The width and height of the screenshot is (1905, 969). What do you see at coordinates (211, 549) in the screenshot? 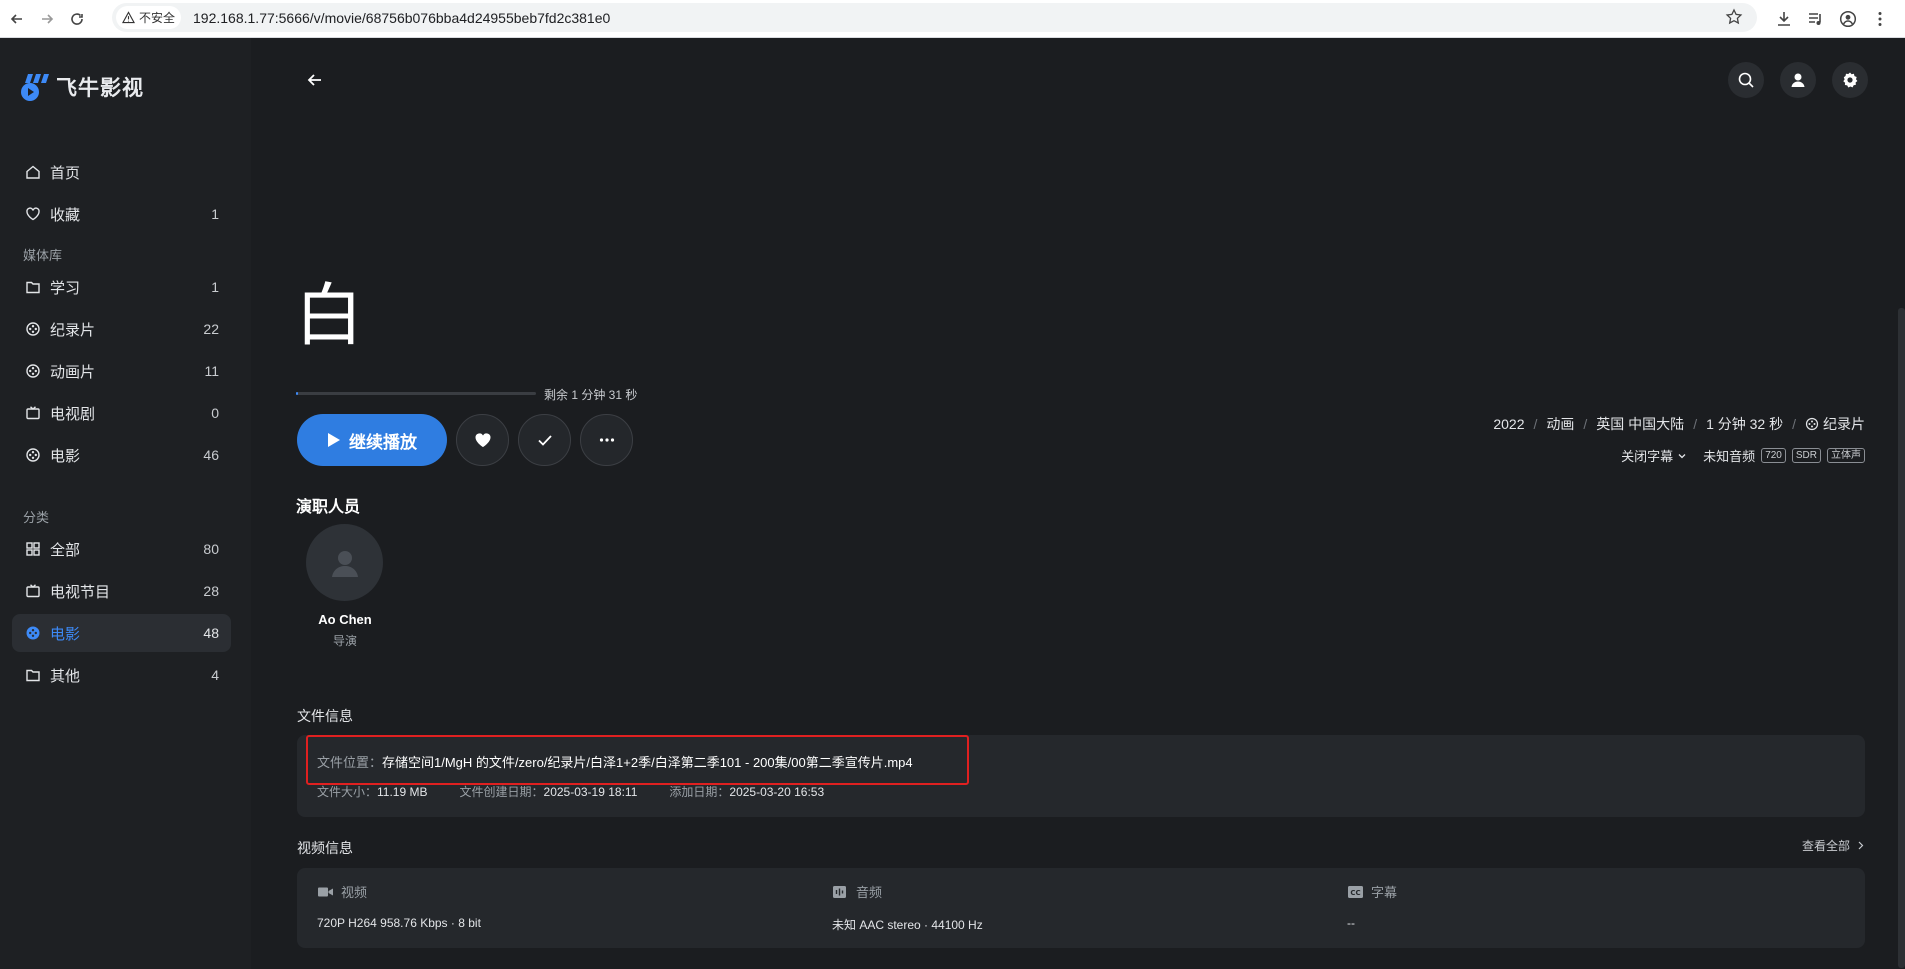
I see `sidebar-item-count: 80` at bounding box center [211, 549].